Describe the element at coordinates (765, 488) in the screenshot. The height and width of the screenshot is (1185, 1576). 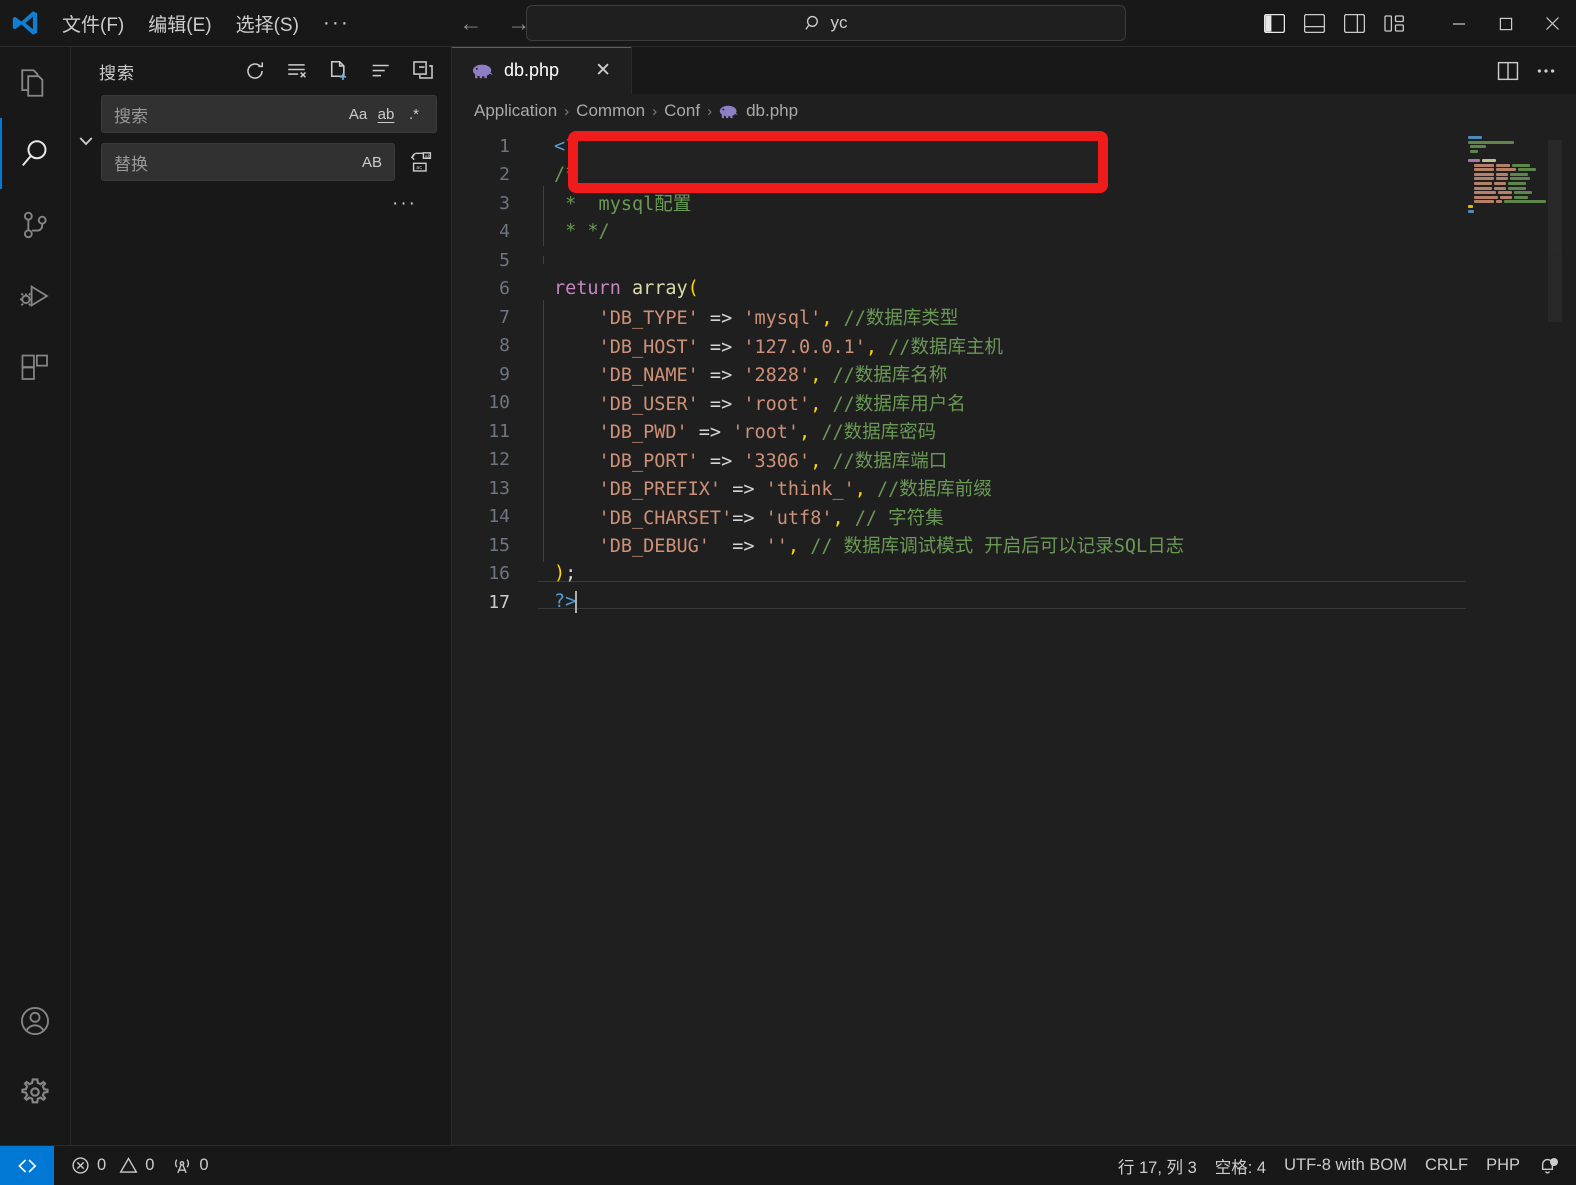
I see `line-content: 'DB_PREFIX' => 'think_', //数据库前缀` at that location.